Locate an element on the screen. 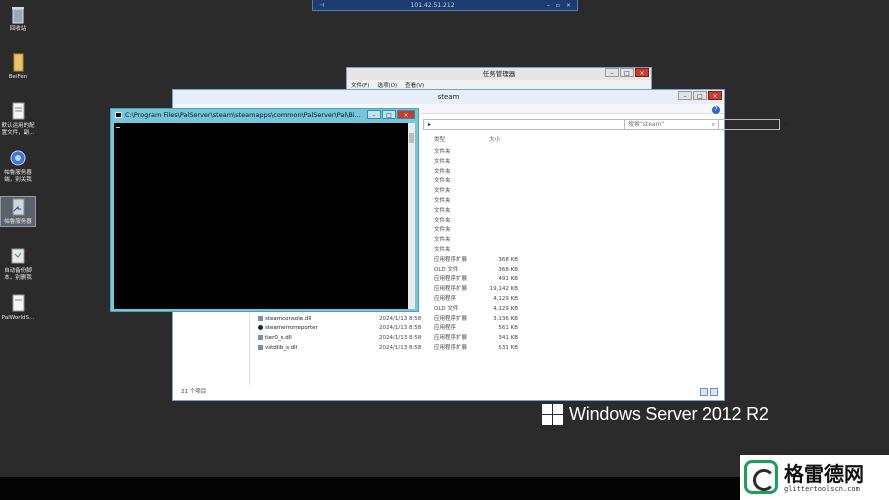  desktop-icon-recycle-bin: 回收站 is located at coordinates (18, 18).